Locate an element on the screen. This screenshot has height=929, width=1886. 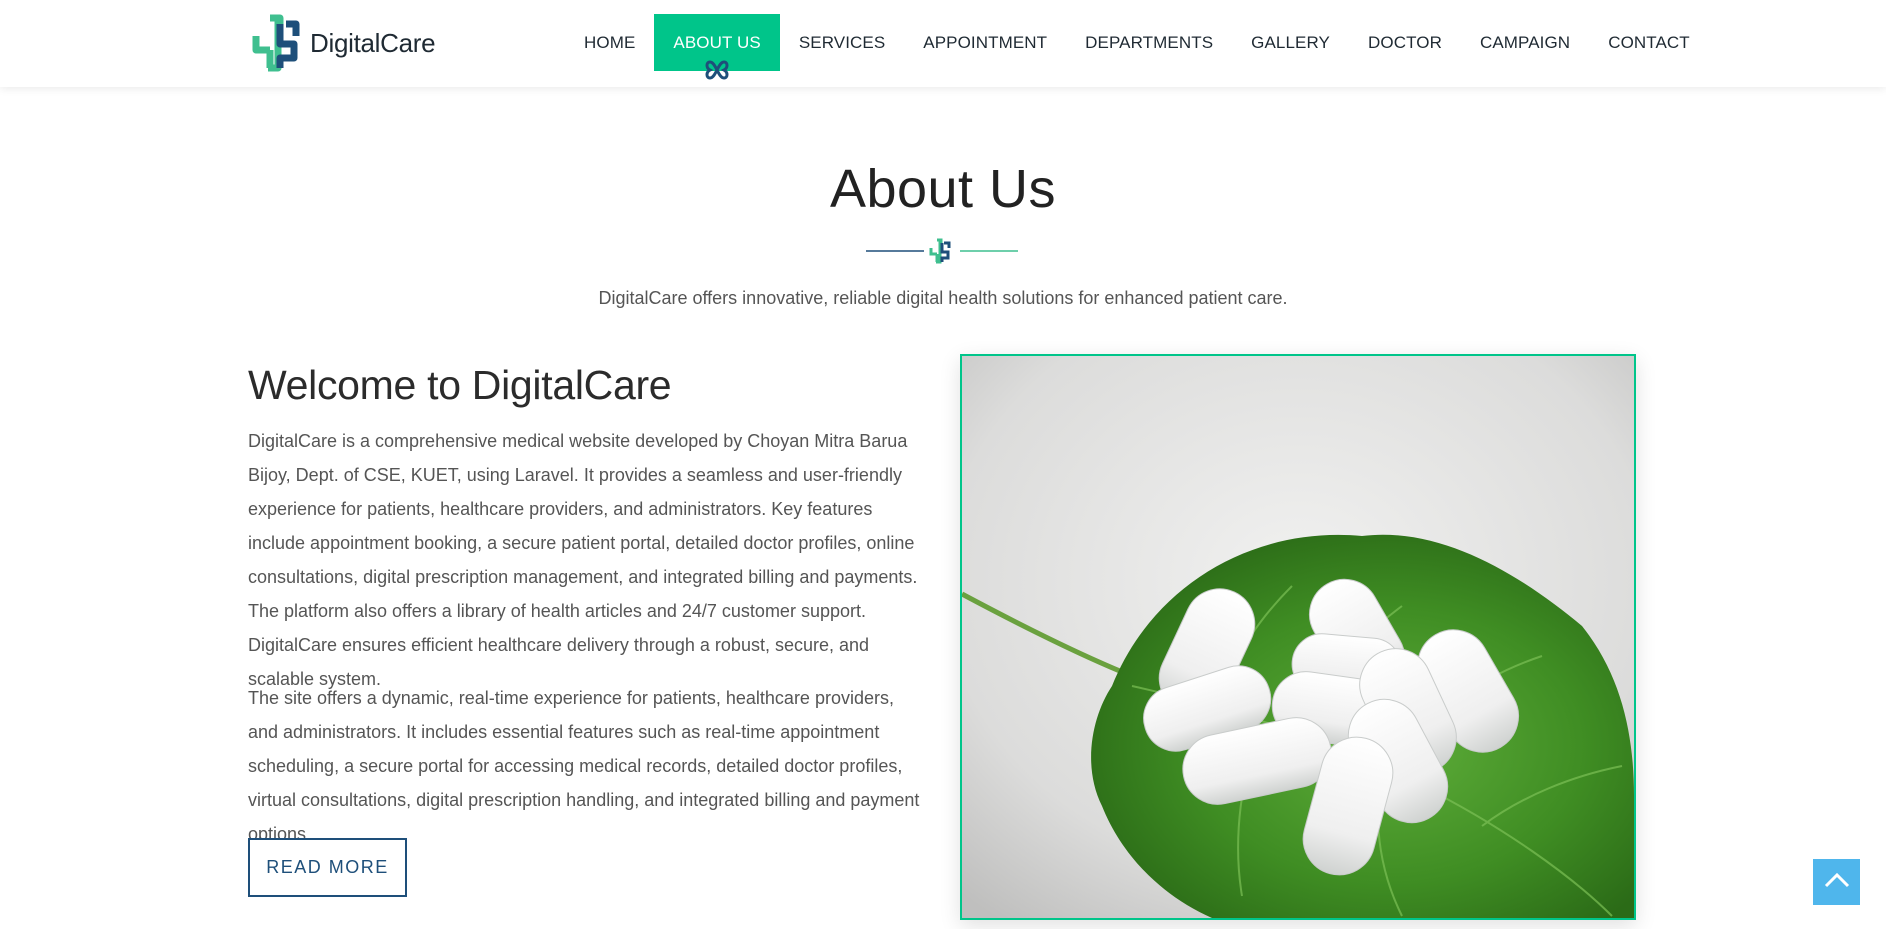
nav-item-gallery: GALLERY is located at coordinates (1290, 42).